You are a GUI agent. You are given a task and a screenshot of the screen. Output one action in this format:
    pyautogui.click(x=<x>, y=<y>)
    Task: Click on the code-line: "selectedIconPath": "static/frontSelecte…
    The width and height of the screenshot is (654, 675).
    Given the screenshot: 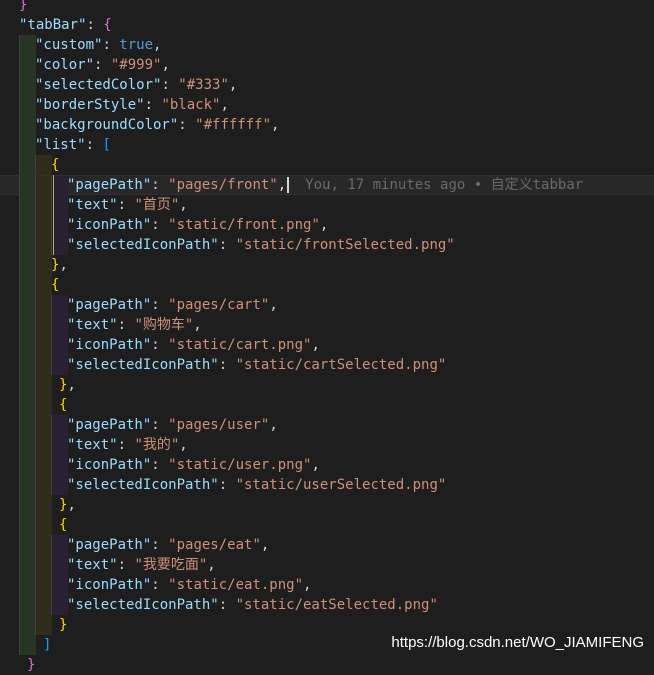 What is the action you would take?
    pyautogui.click(x=327, y=245)
    